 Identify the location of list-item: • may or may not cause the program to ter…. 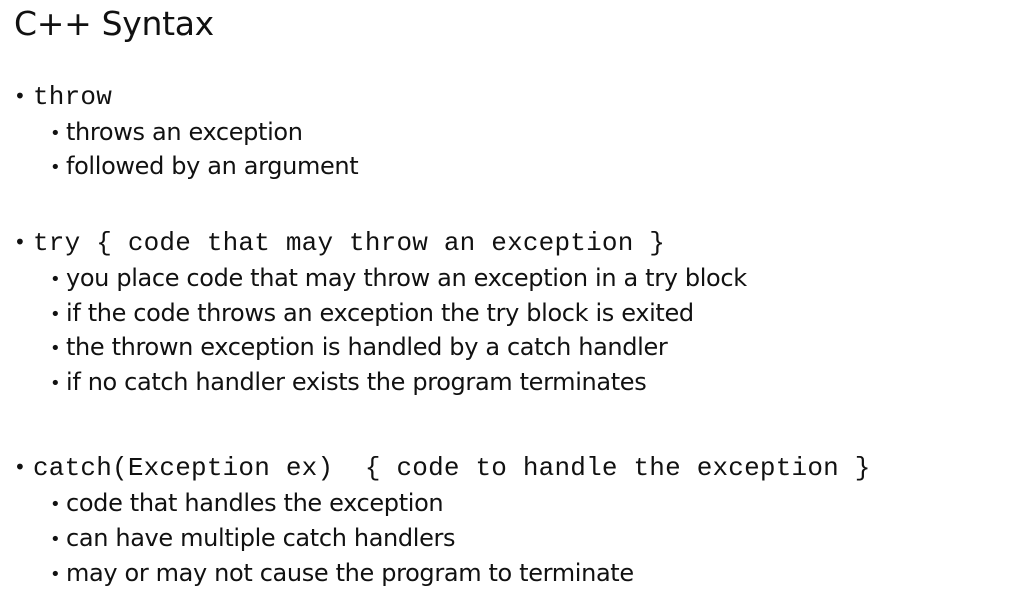
(342, 573).